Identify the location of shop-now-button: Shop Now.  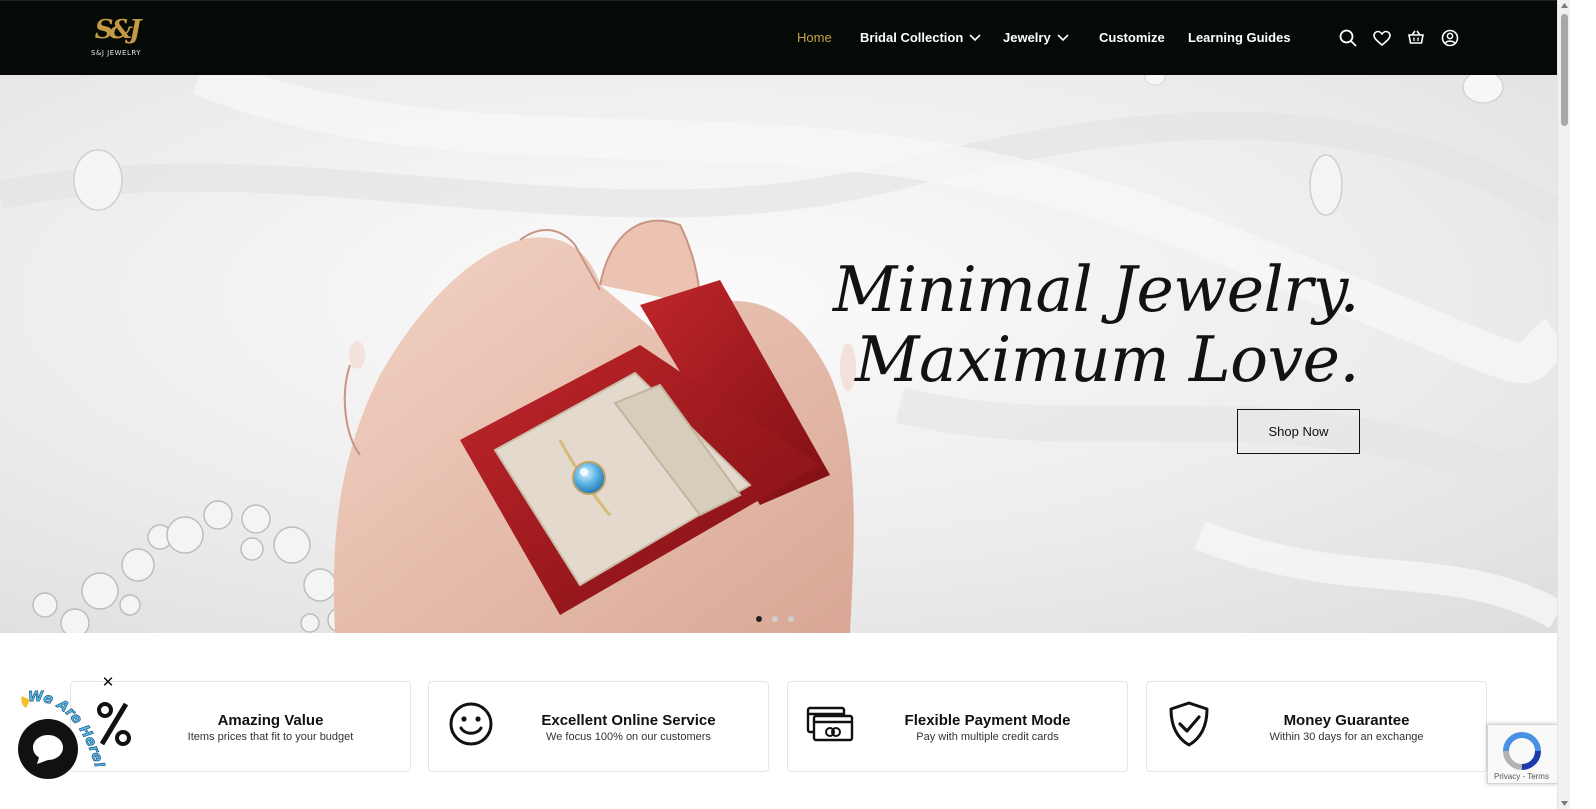
(1298, 431).